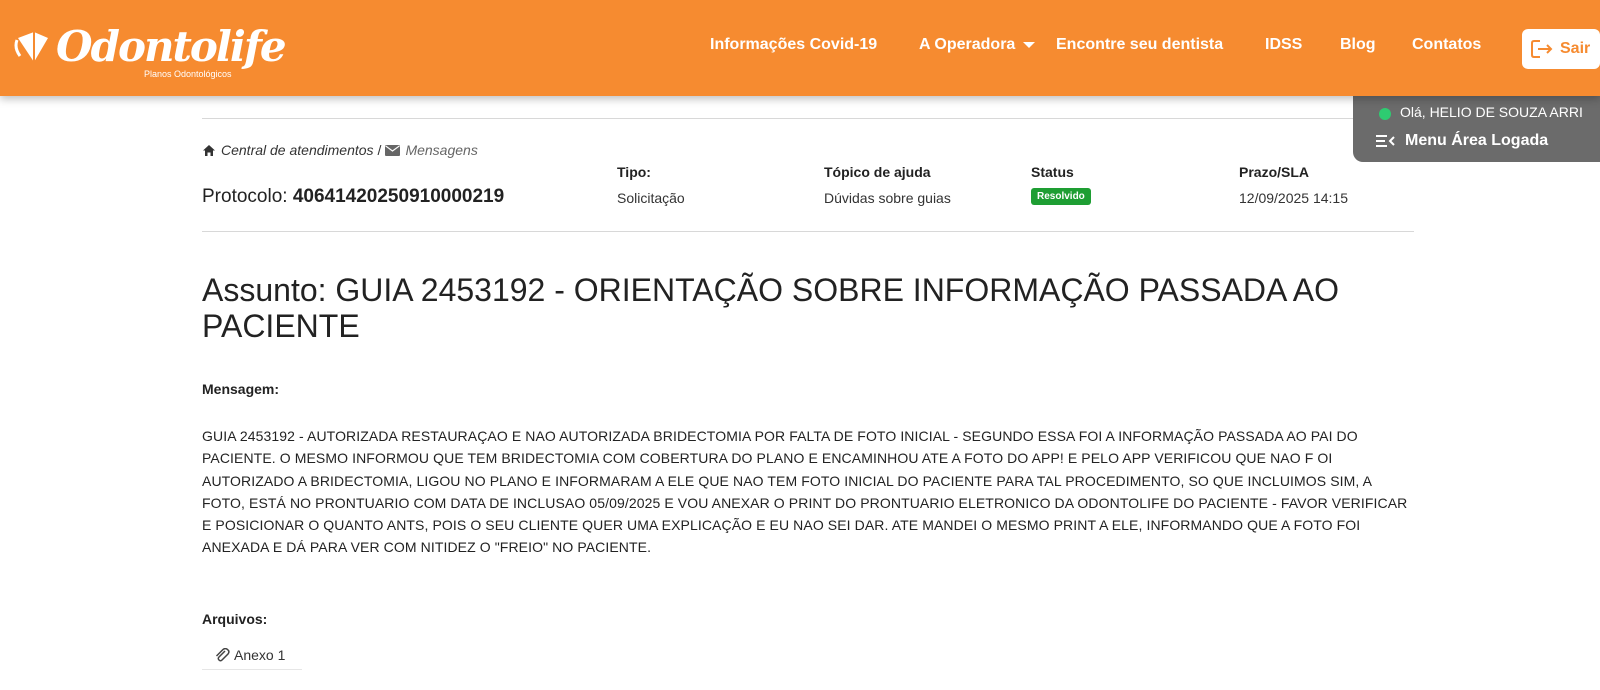  I want to click on tipo-column: Tipo: Solicitação, so click(651, 185).